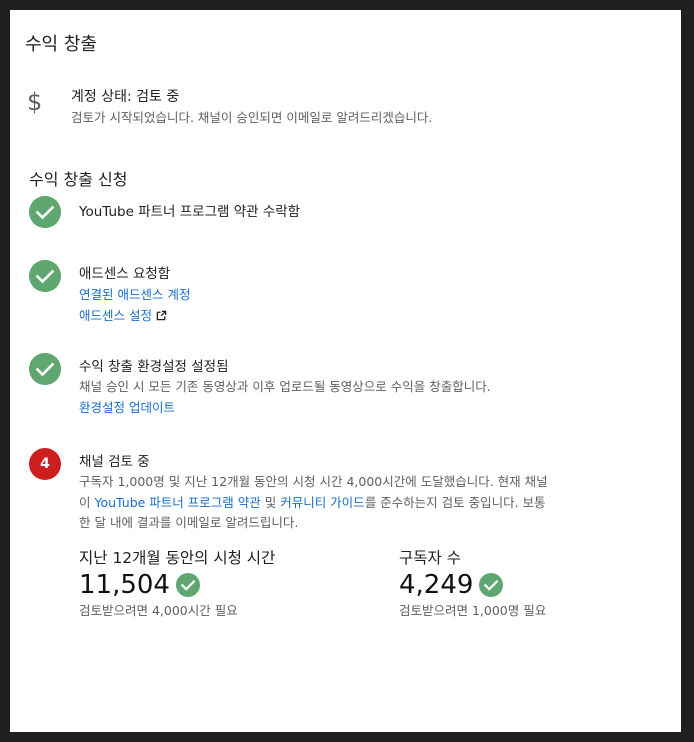 The width and height of the screenshot is (694, 742). I want to click on step-title: YouTube 파트너 프로그램 약관 수락함, so click(190, 212).